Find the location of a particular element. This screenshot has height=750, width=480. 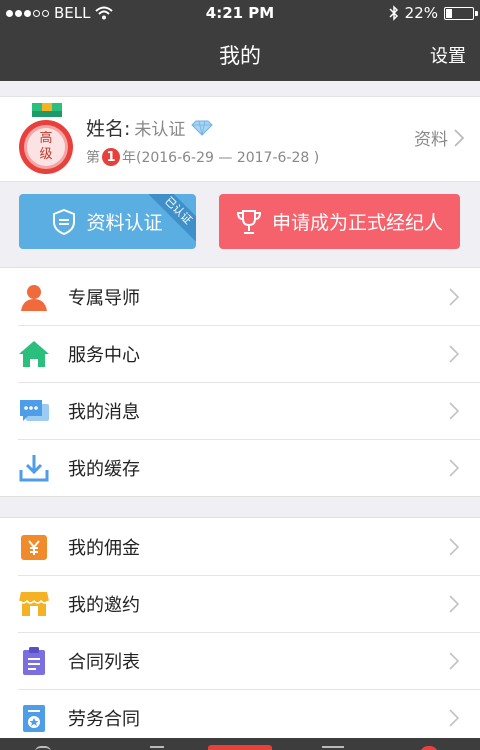

apply-agent-button: 申请成为正式经纪人 is located at coordinates (339, 221).